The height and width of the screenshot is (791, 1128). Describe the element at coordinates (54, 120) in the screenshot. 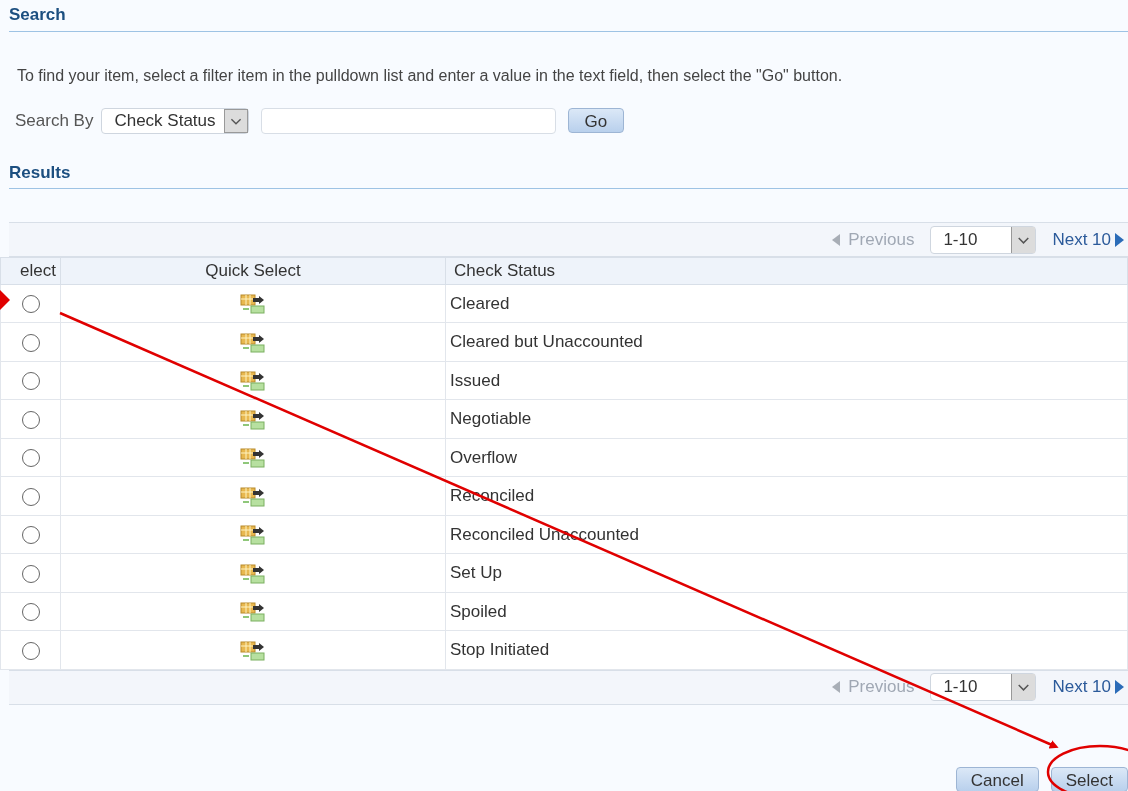

I see `search-by-label: Search By` at that location.